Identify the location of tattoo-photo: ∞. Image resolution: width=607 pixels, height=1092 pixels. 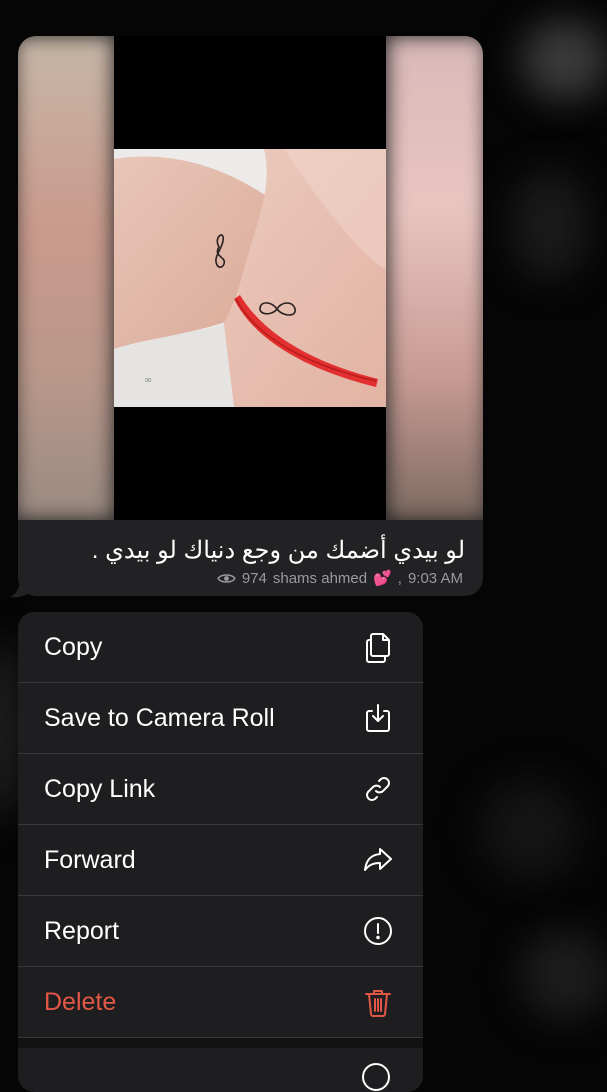
(250, 278).